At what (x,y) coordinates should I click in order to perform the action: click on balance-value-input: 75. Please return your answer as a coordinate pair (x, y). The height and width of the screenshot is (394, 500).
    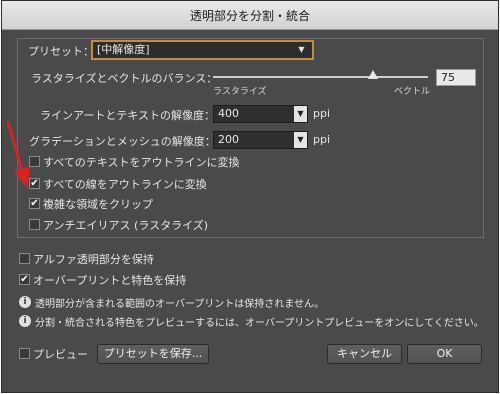
    Looking at the image, I should click on (456, 77).